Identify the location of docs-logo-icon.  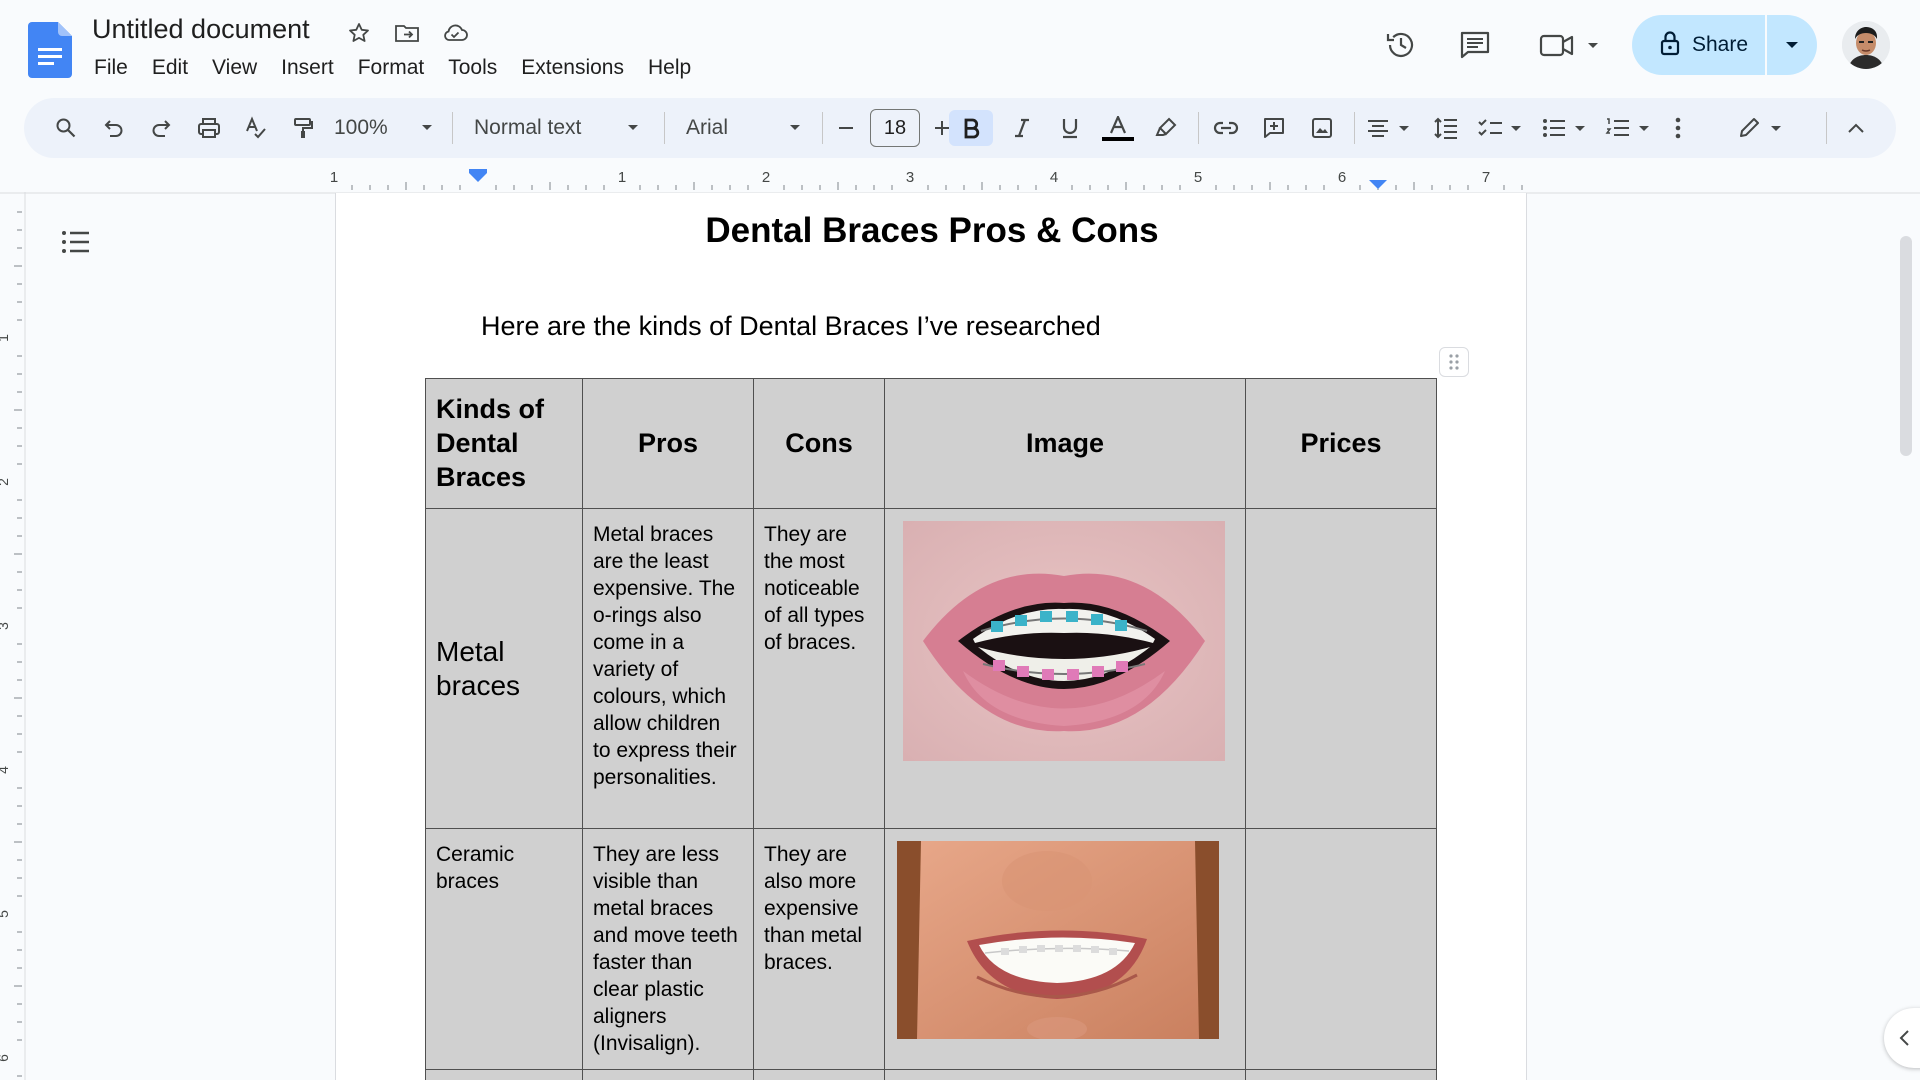
(50, 50).